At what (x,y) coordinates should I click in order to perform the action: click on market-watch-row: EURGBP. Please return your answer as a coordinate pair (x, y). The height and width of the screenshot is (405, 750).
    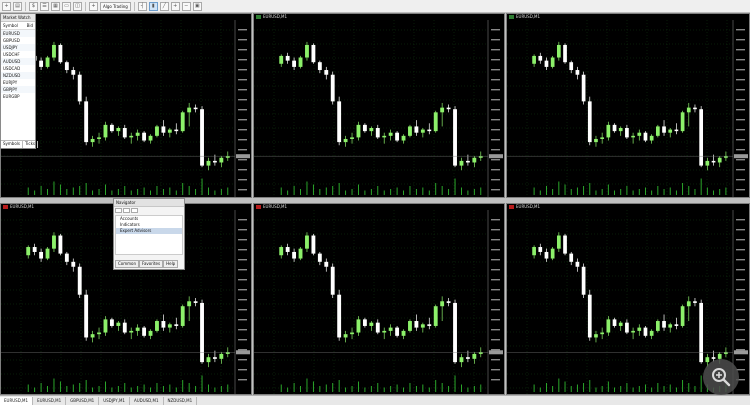
    Looking at the image, I should click on (18, 96).